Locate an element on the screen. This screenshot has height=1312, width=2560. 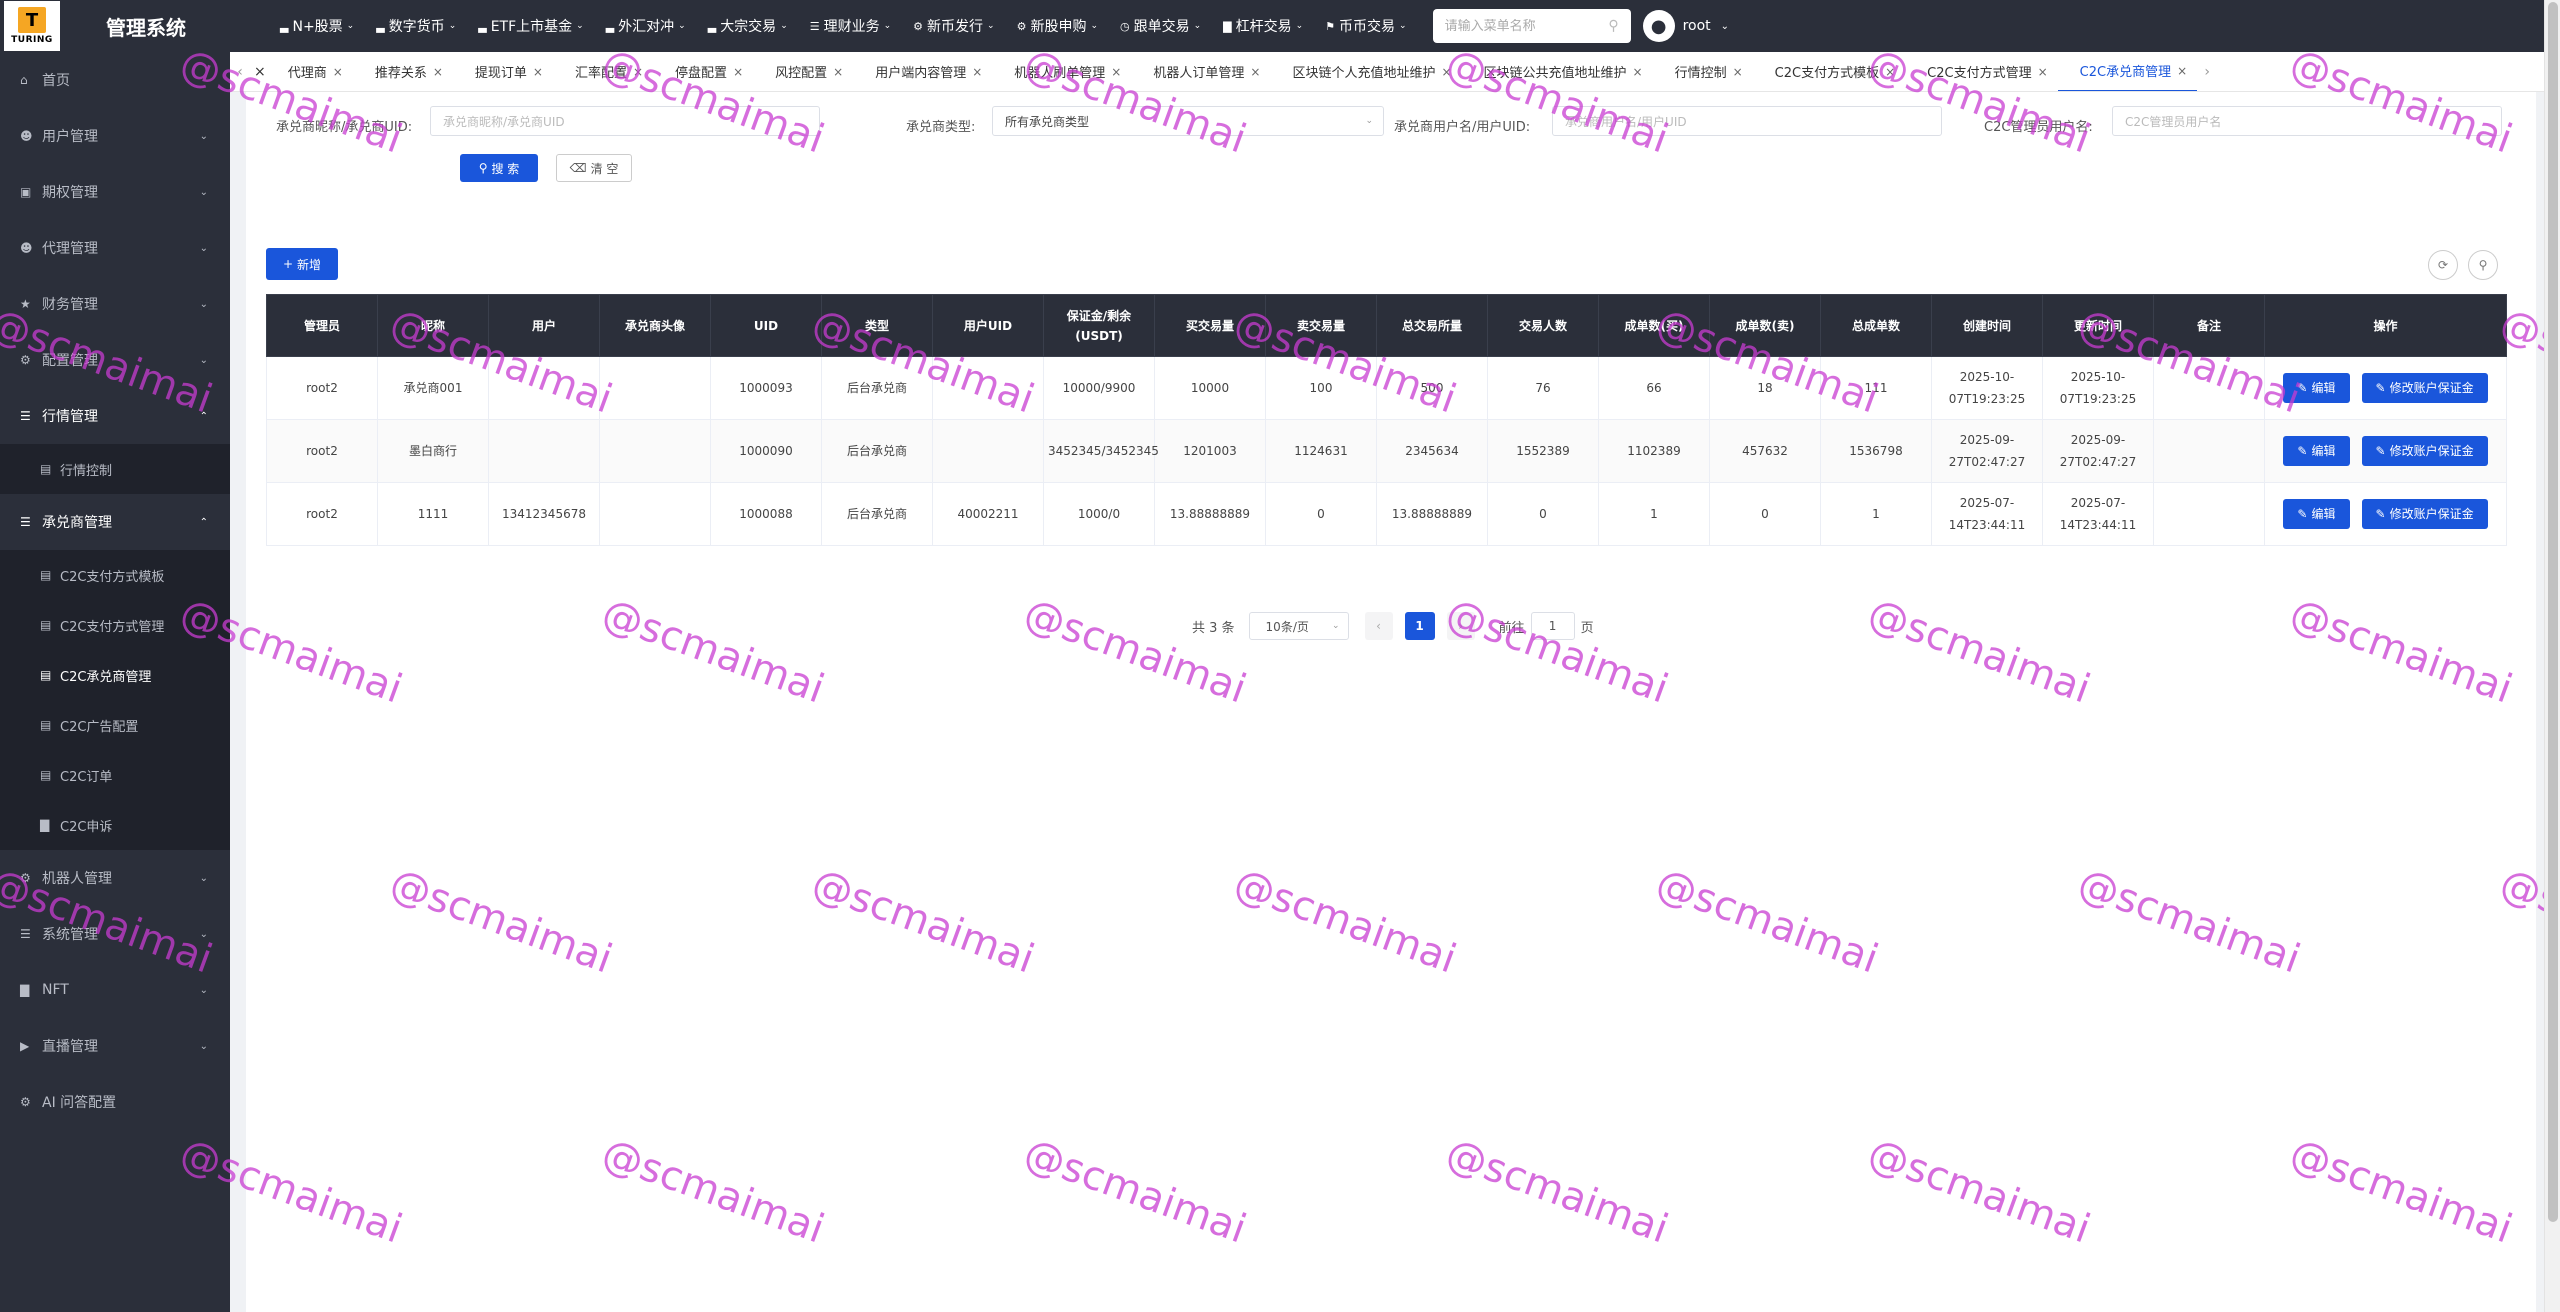
acceptor-nick-input: 承兑商昵称/承兑商UID is located at coordinates (625, 121).